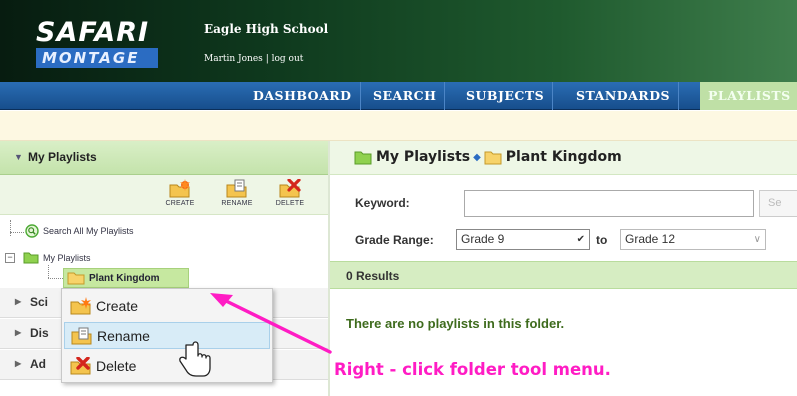  What do you see at coordinates (67, 257) in the screenshot?
I see `my-playlists-label: My Playlists` at bounding box center [67, 257].